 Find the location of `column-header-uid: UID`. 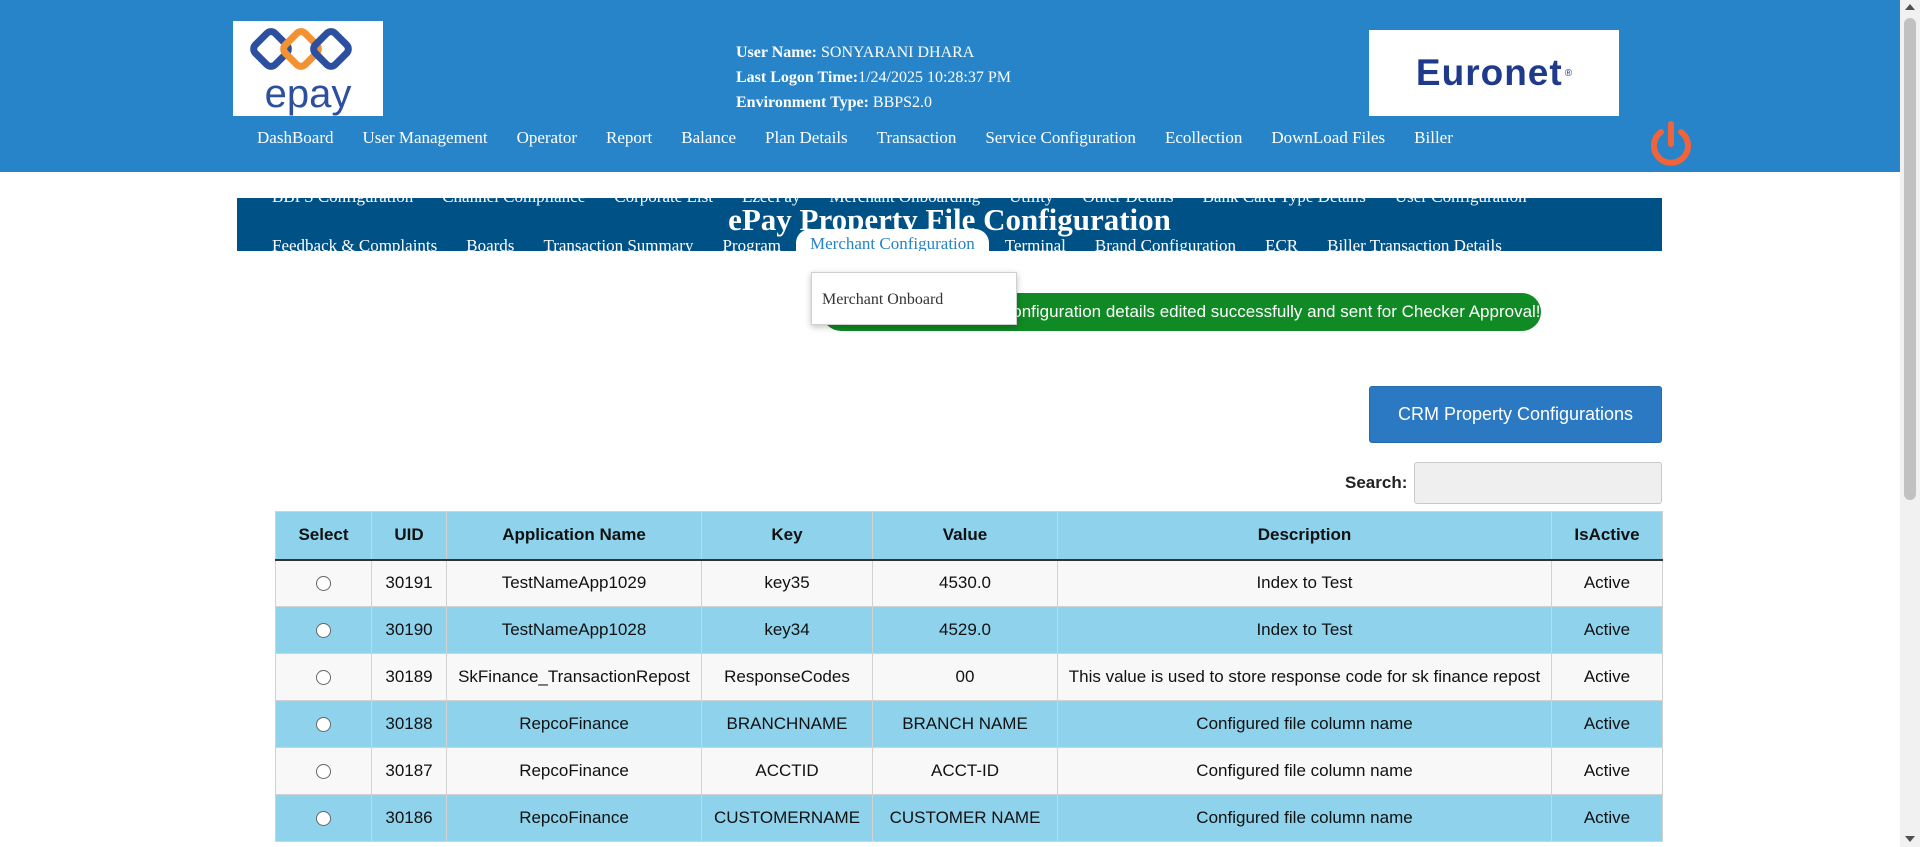

column-header-uid: UID is located at coordinates (409, 536).